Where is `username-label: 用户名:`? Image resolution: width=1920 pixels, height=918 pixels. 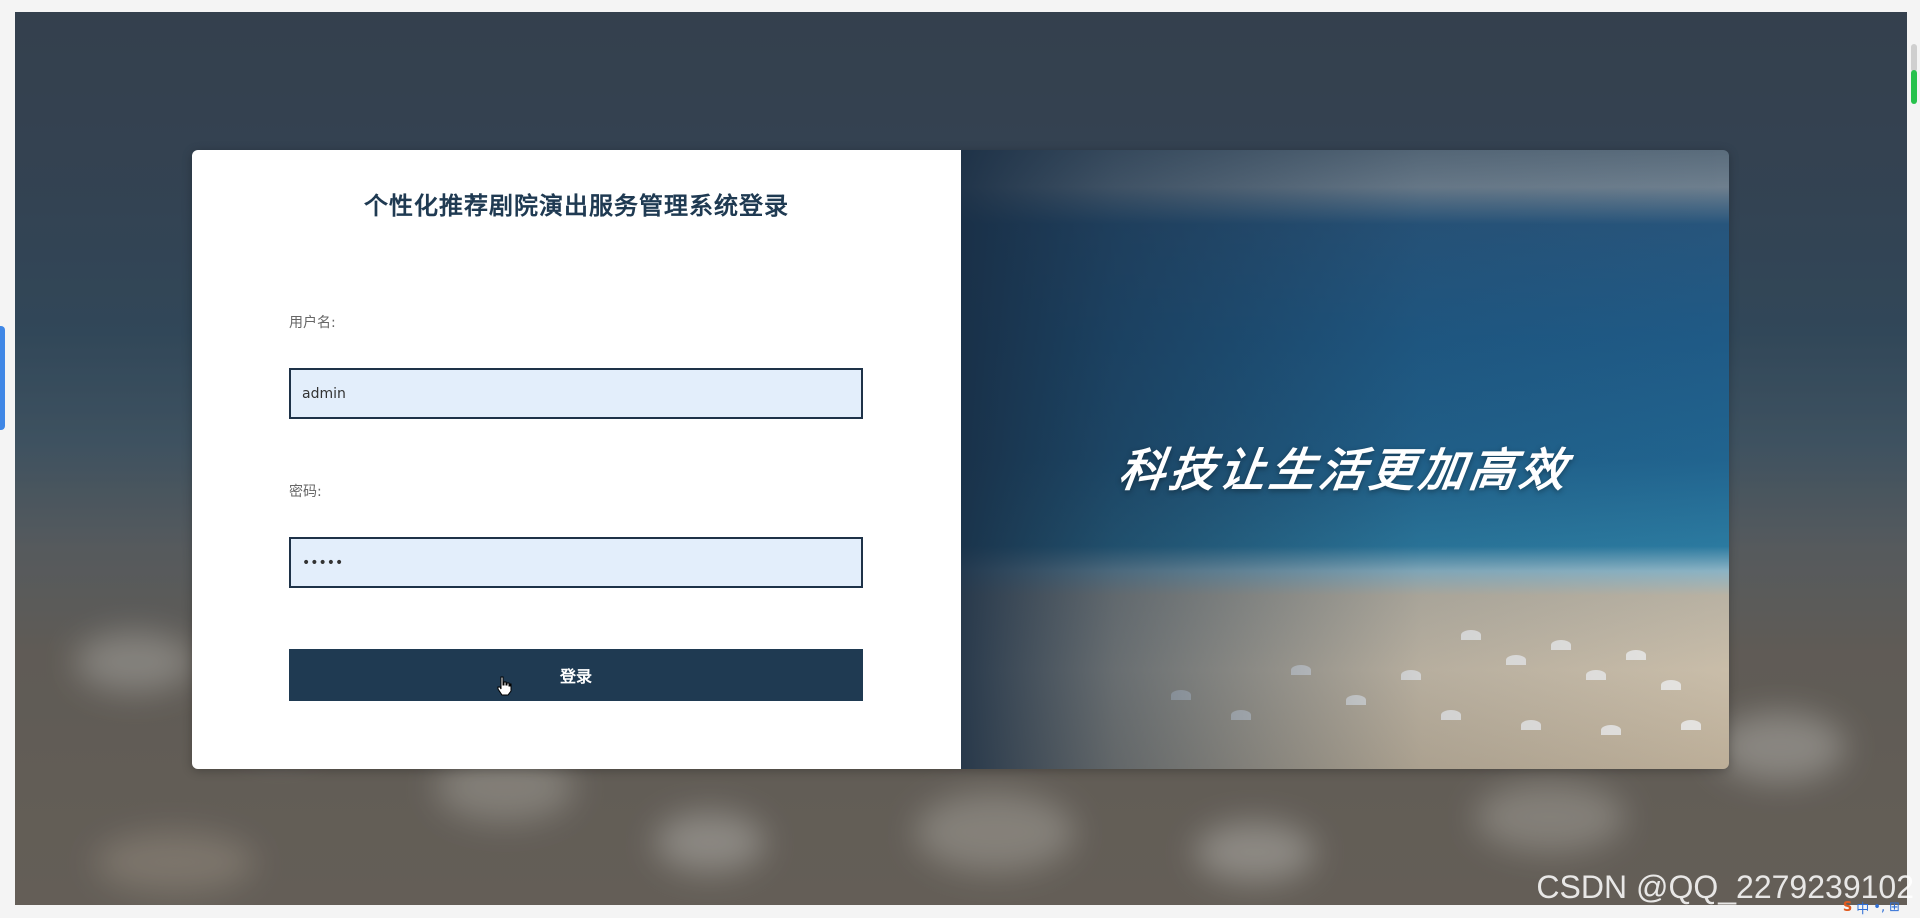
username-label: 用户名: is located at coordinates (312, 323).